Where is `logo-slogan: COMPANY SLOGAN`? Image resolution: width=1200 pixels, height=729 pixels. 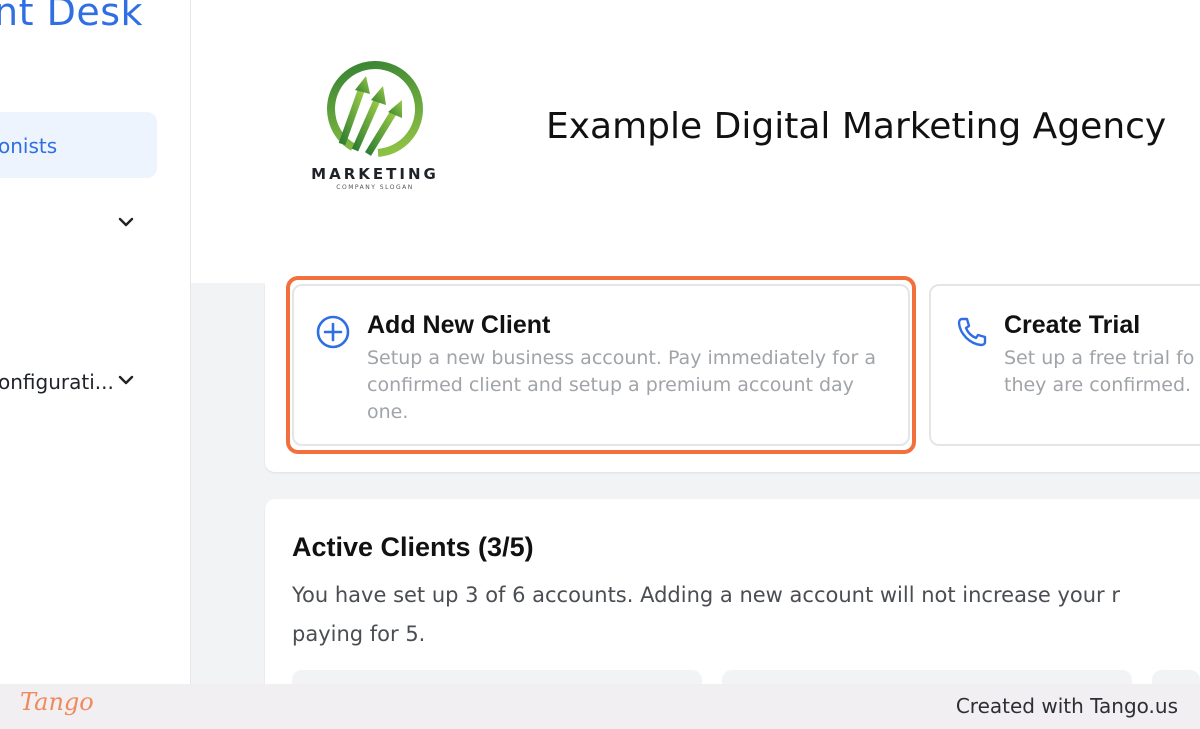
logo-slogan: COMPANY SLOGAN is located at coordinates (374, 187).